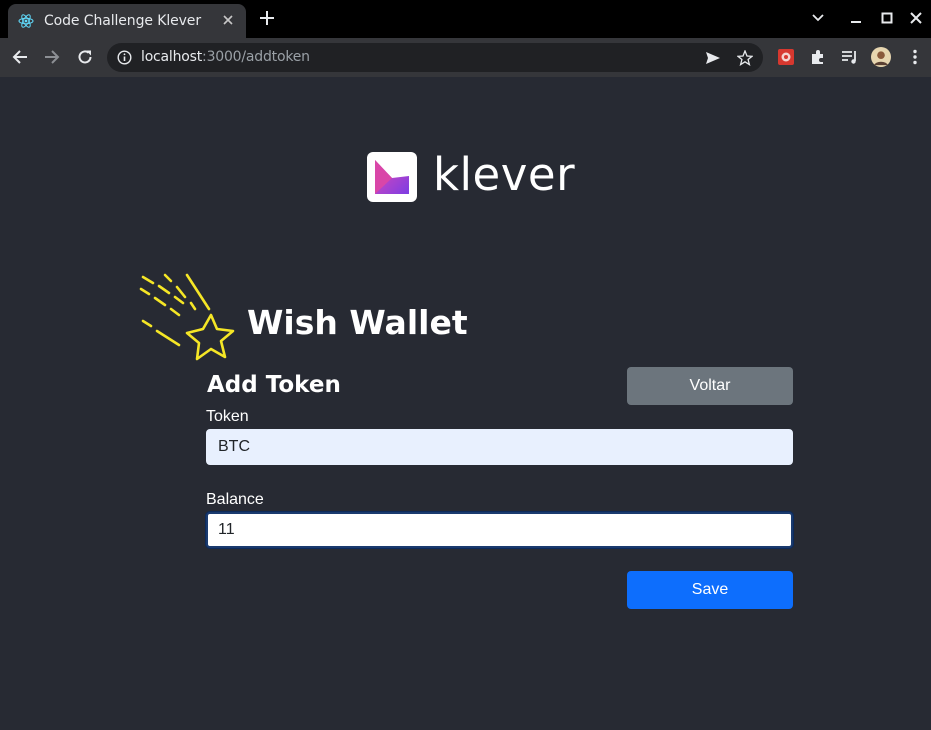 The width and height of the screenshot is (931, 730). I want to click on klever-logo-text: klever, so click(504, 174).